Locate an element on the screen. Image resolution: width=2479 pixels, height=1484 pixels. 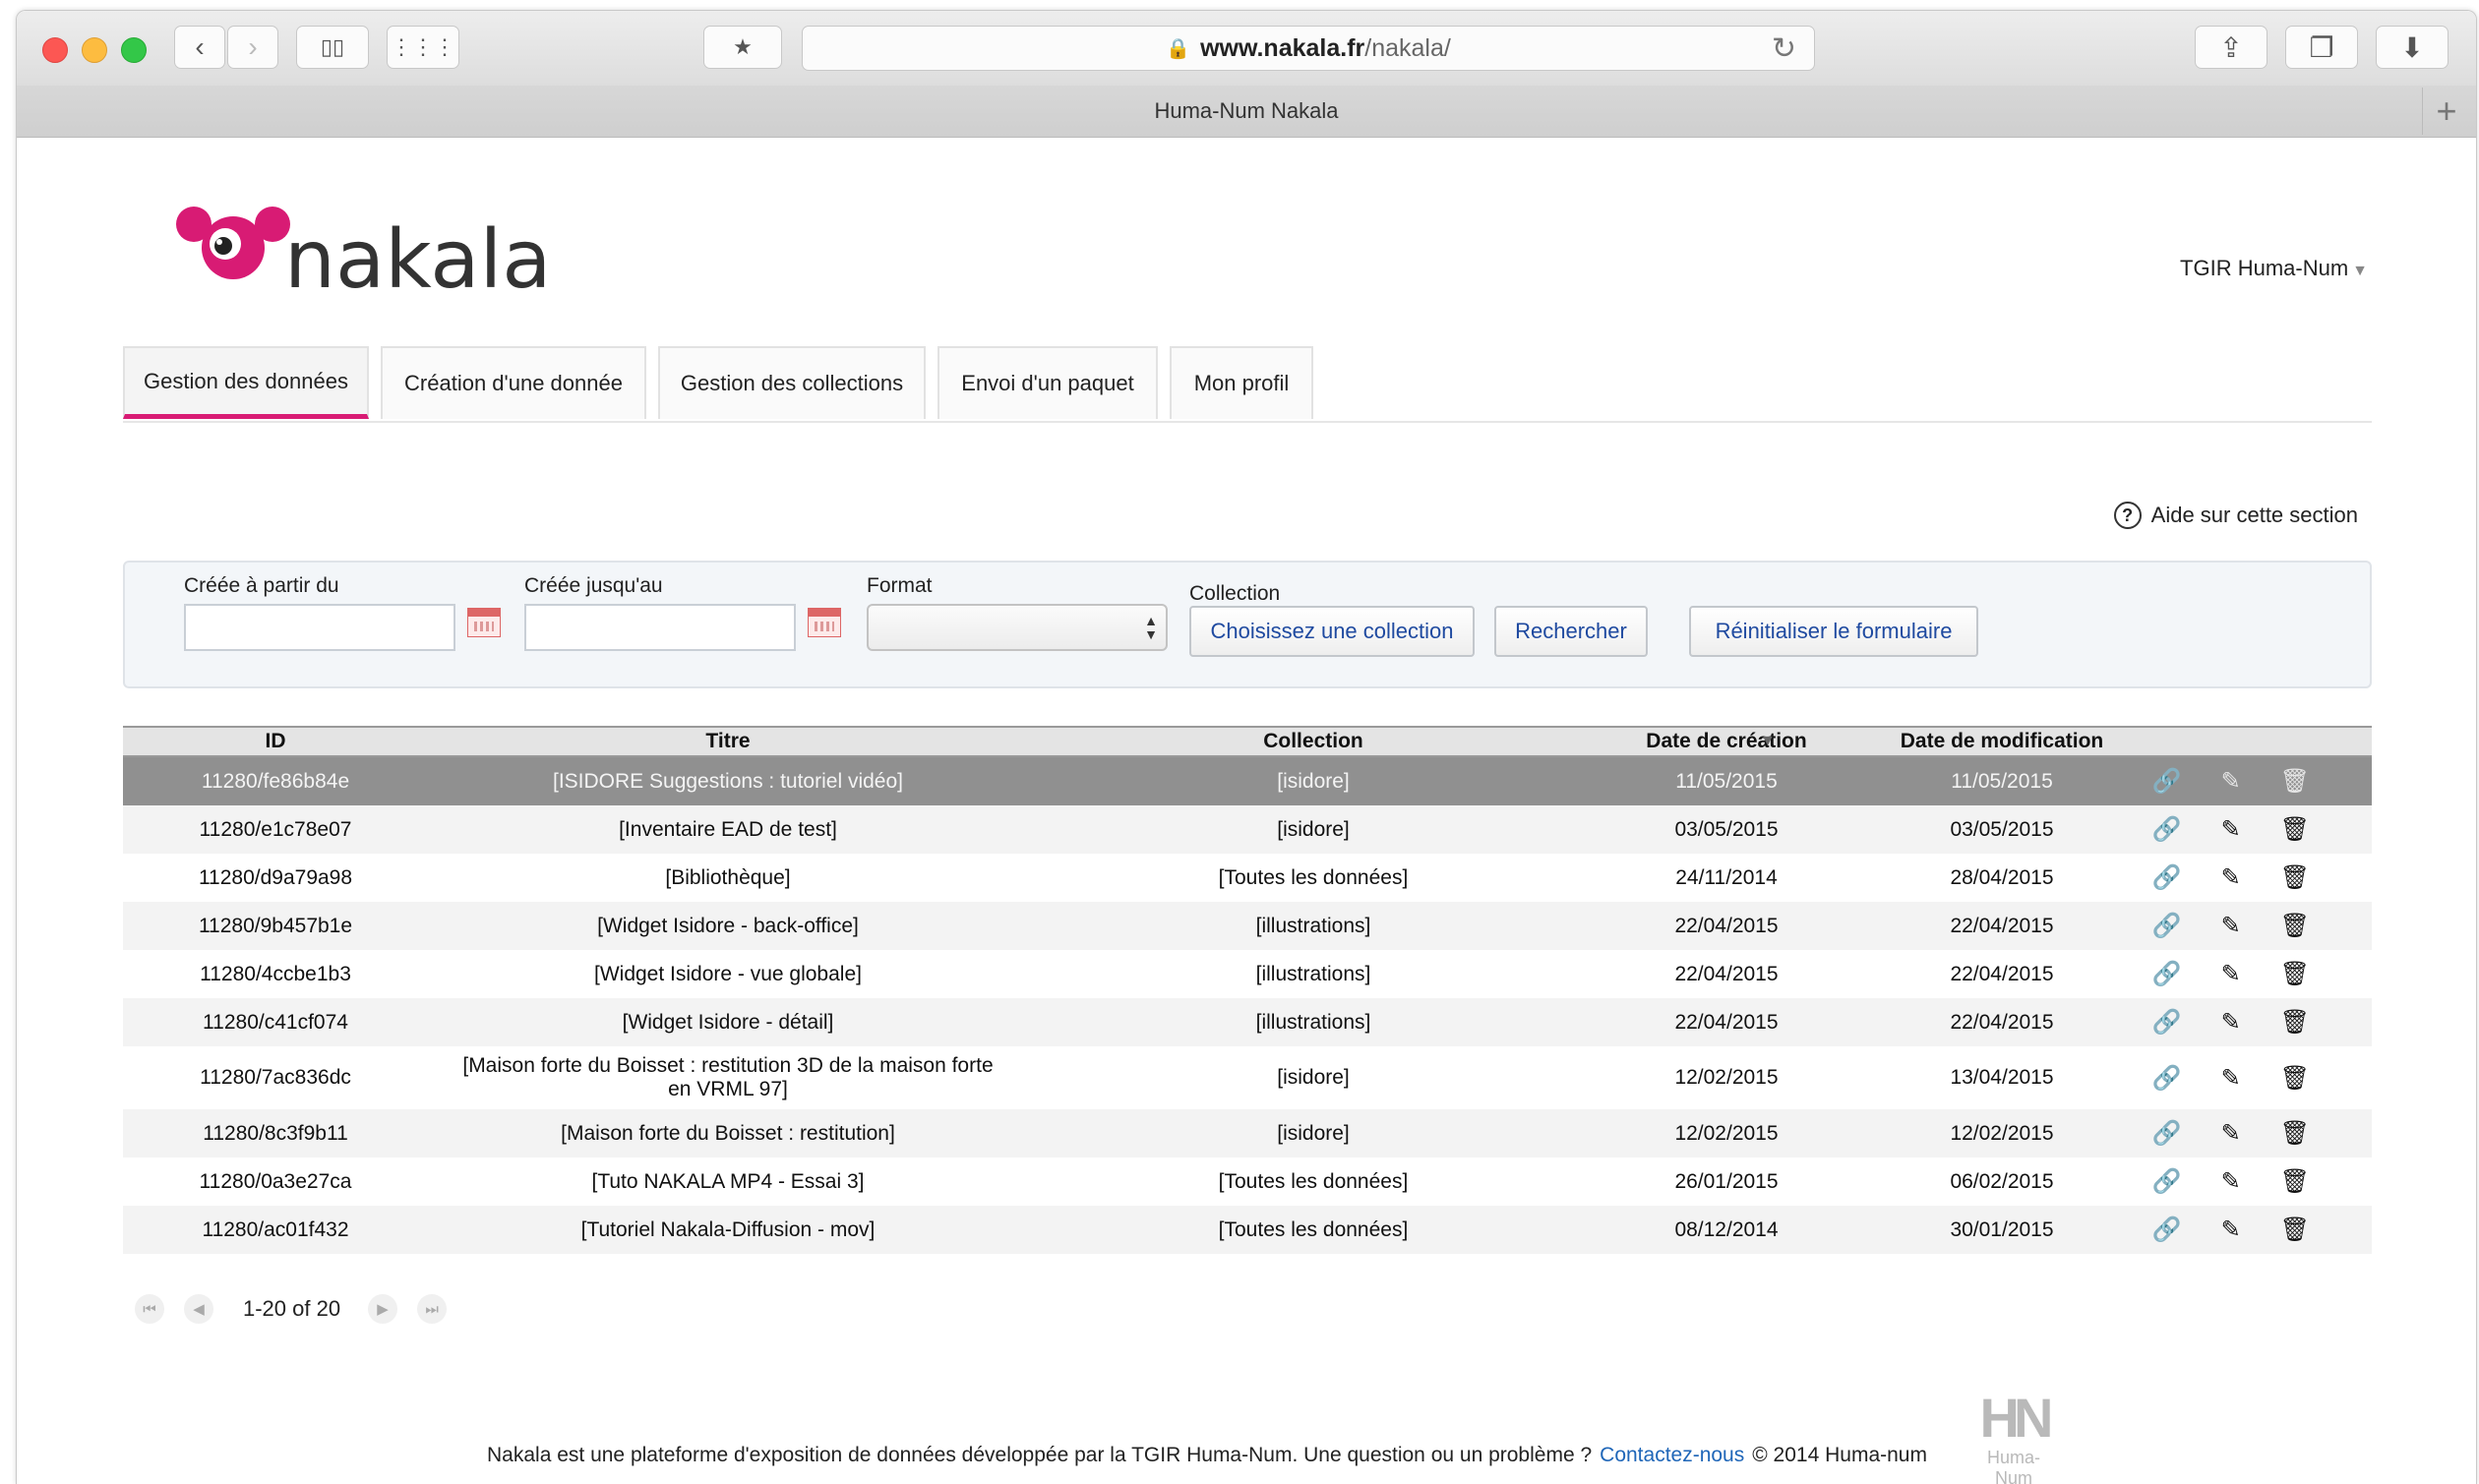
top-sites-button: ⋮⋮⋮ is located at coordinates (423, 48).